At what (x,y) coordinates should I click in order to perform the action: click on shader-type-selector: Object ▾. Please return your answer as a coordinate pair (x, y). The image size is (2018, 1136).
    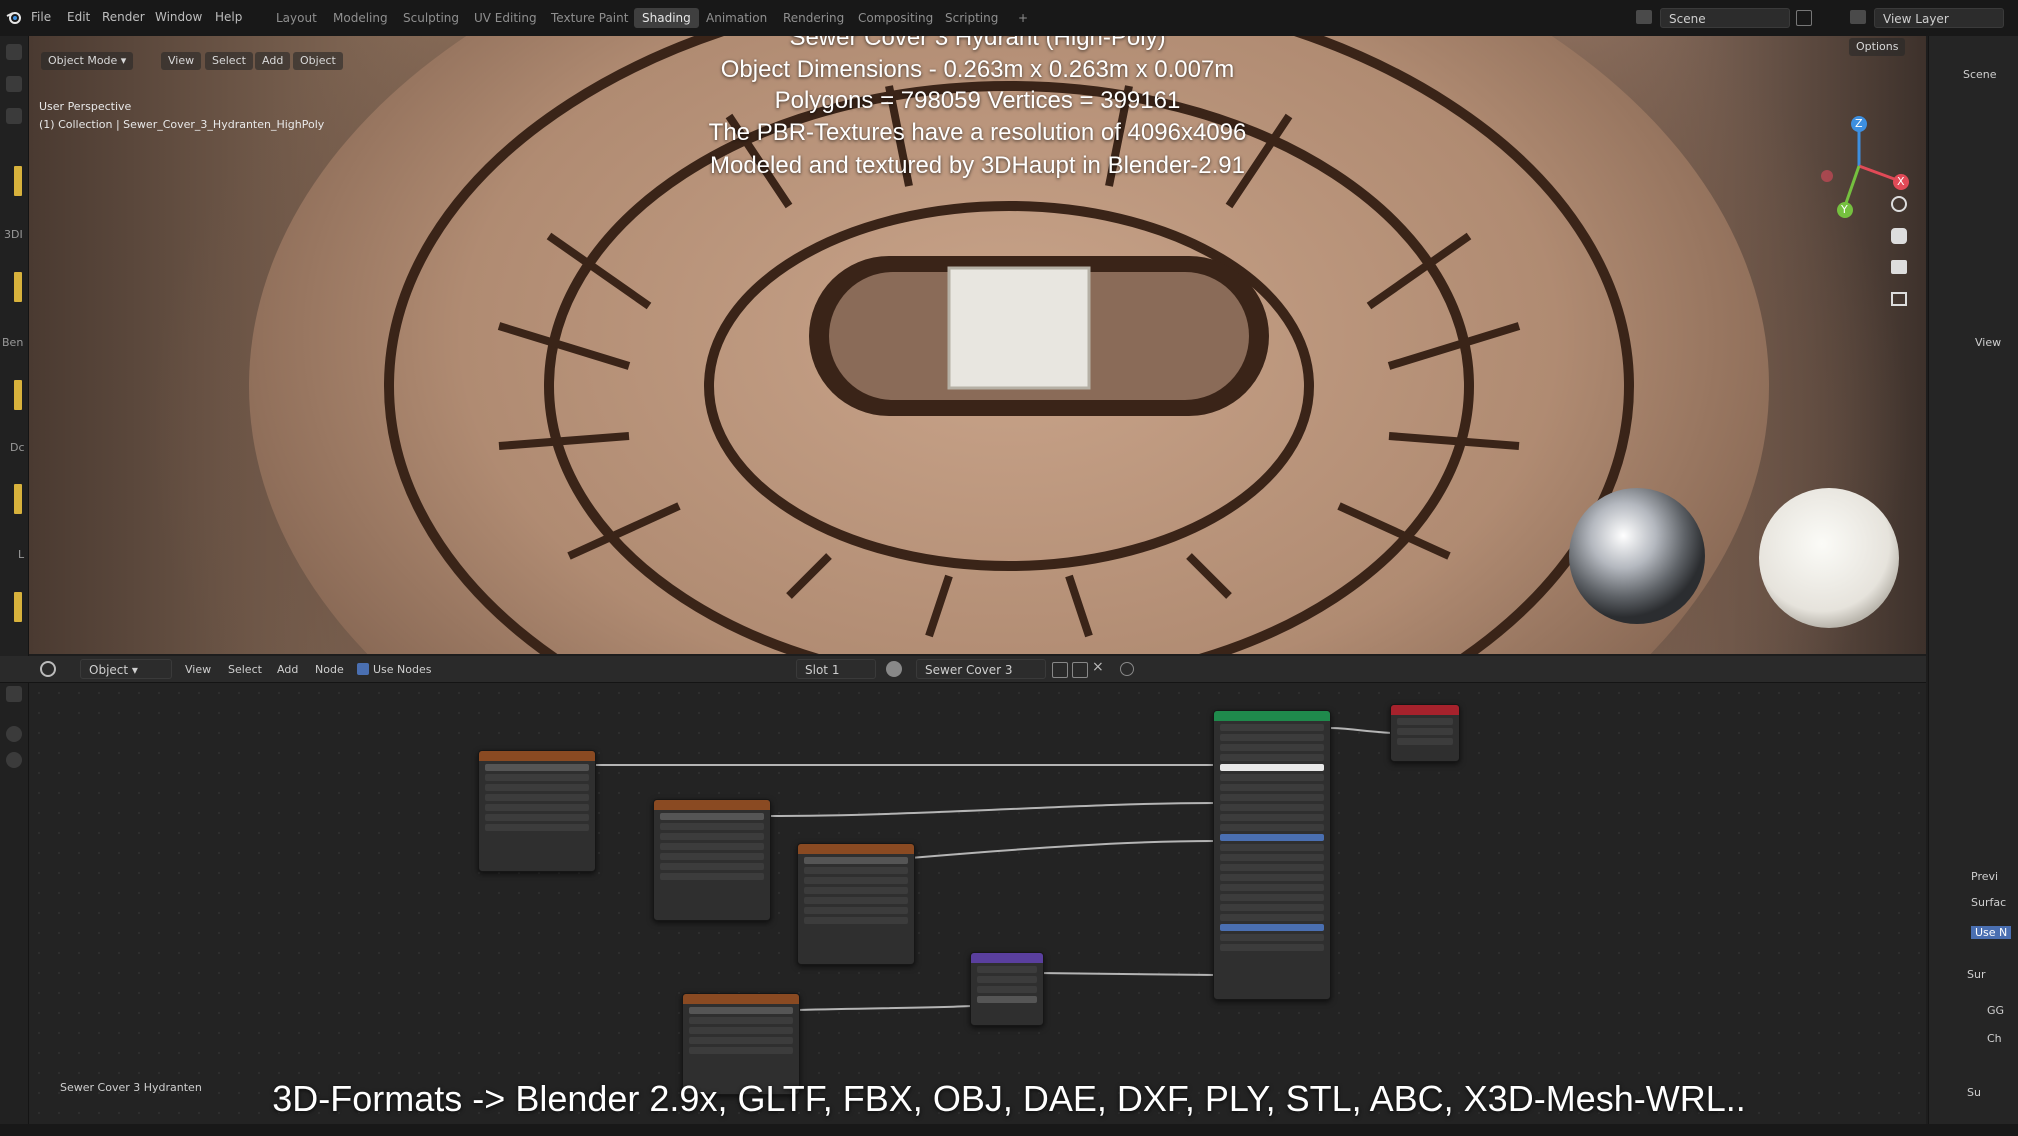
    Looking at the image, I should click on (126, 669).